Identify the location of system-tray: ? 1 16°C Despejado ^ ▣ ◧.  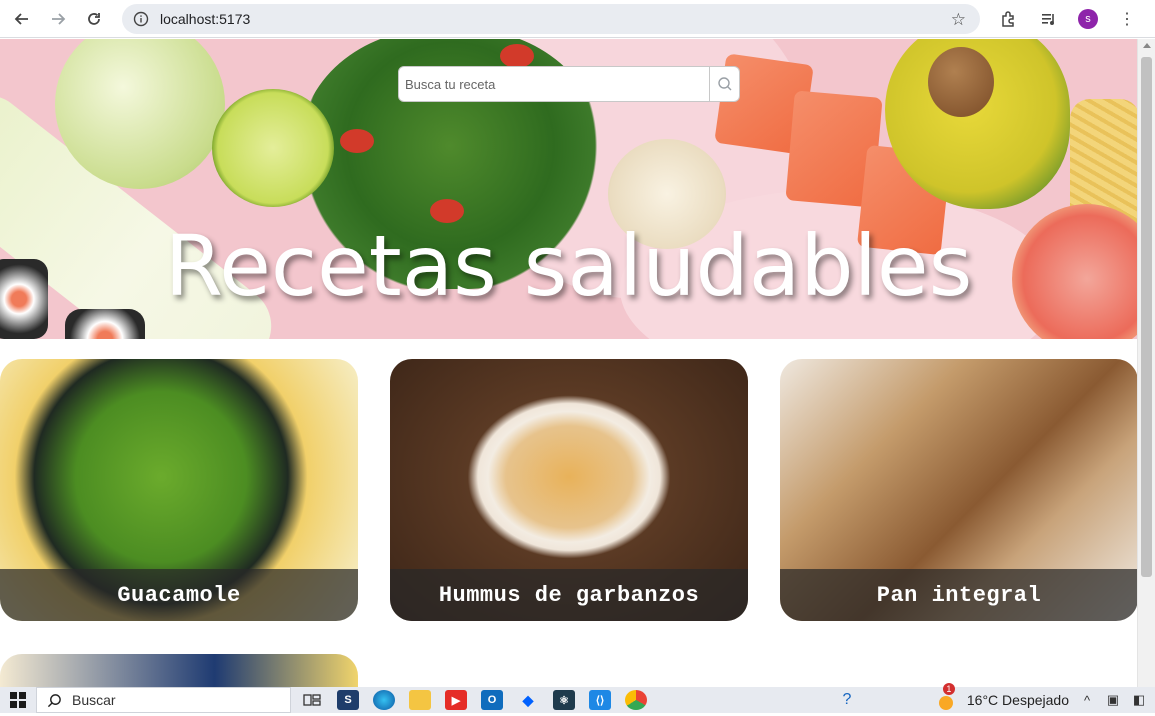
(997, 698).